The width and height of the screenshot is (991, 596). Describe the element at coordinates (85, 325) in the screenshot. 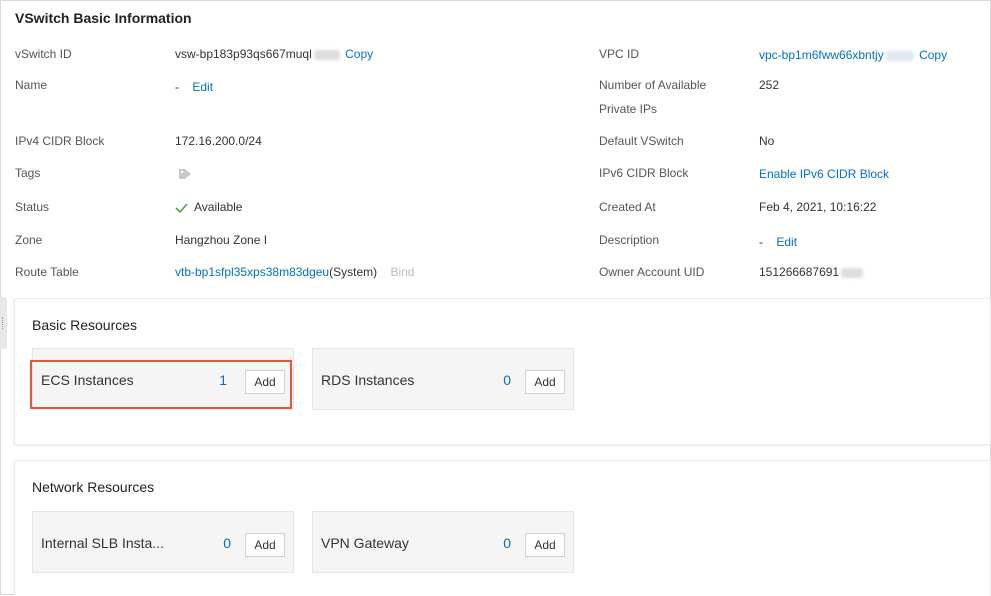

I see `basic-resources-title: Basic Resources` at that location.